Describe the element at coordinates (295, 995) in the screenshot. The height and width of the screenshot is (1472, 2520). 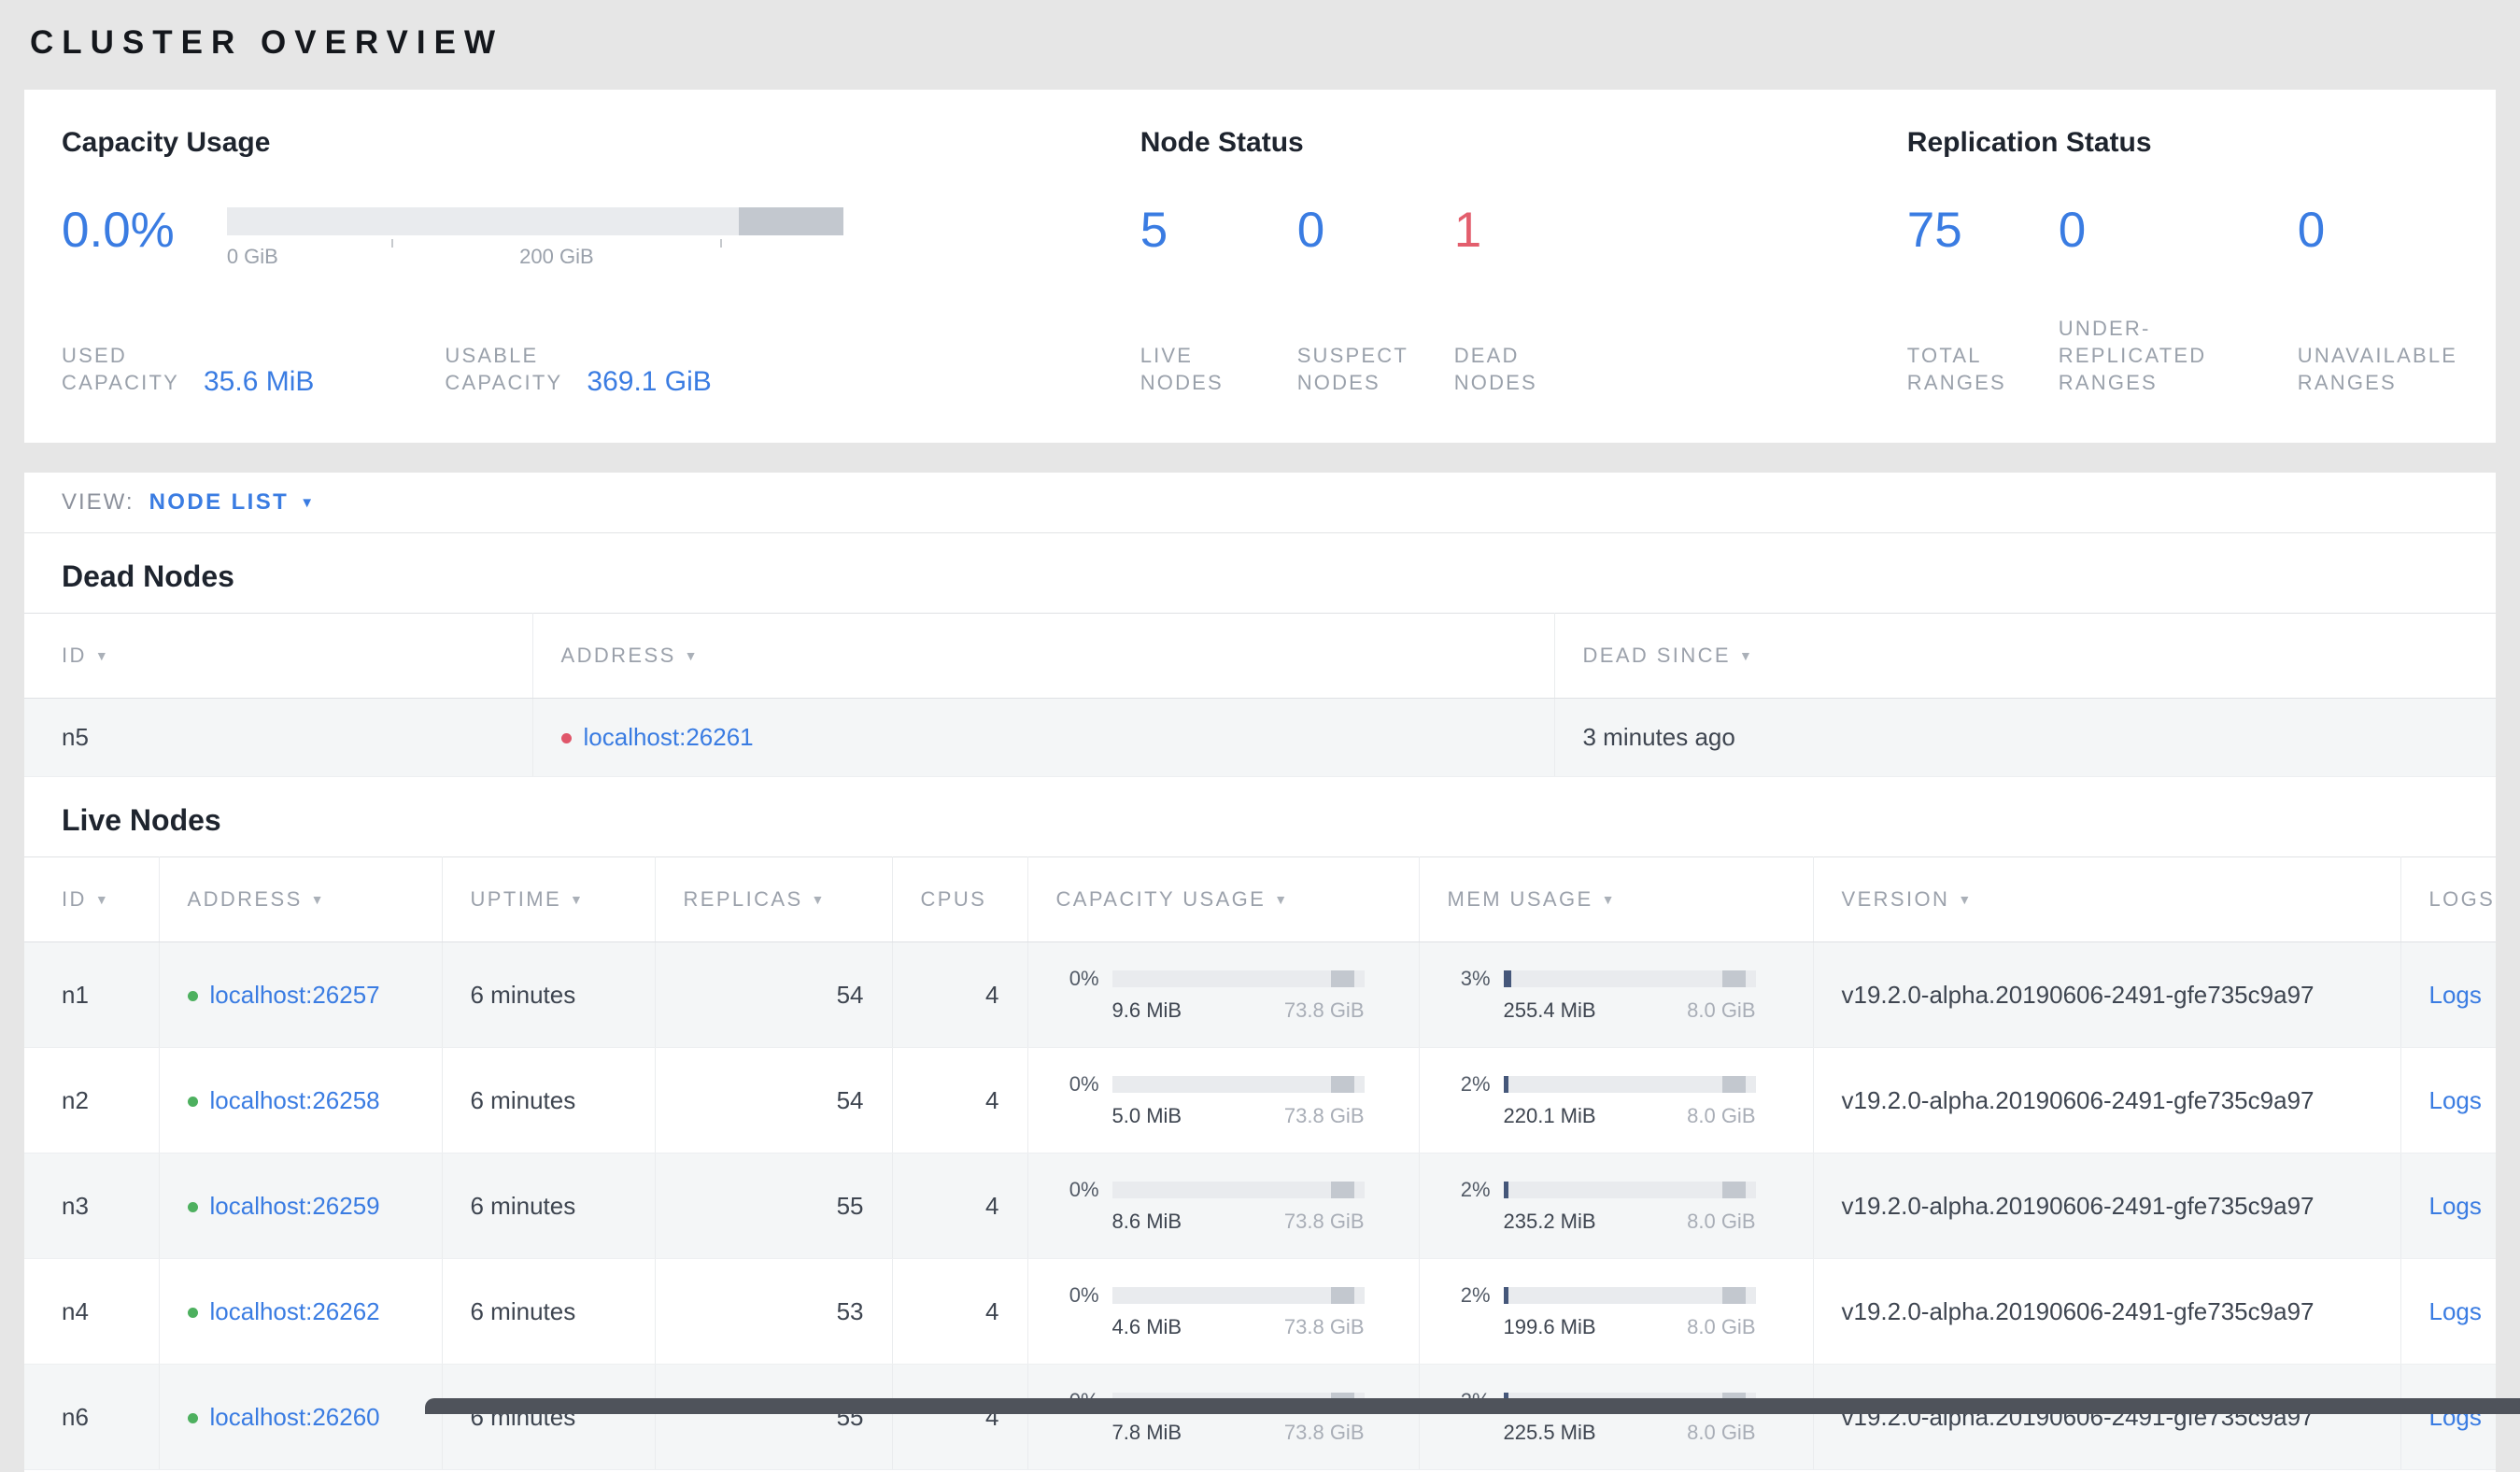
I see `node-address-link: localhost:26257` at that location.